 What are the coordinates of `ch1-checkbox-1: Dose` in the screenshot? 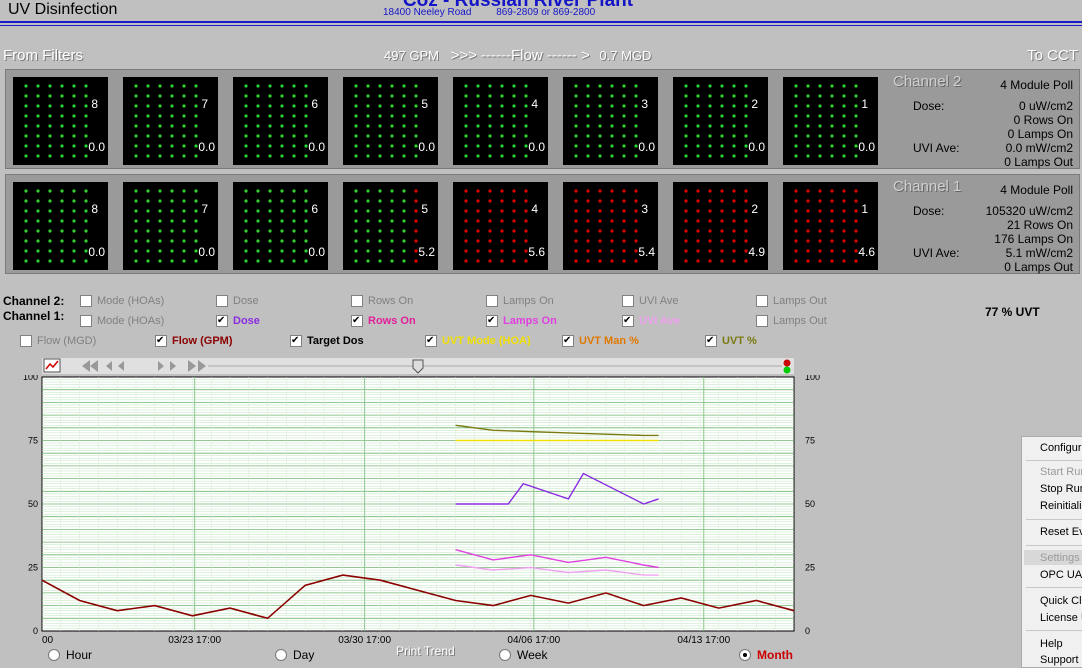 It's located at (238, 321).